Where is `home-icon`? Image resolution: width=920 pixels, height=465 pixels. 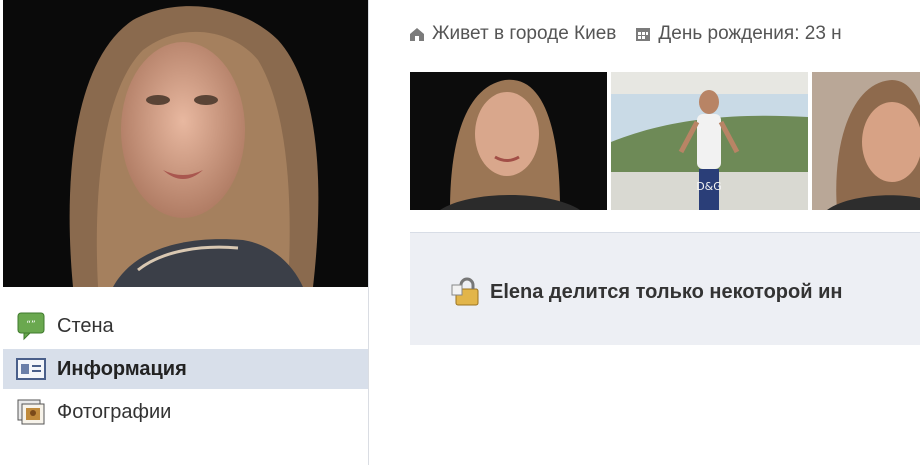
home-icon is located at coordinates (417, 34).